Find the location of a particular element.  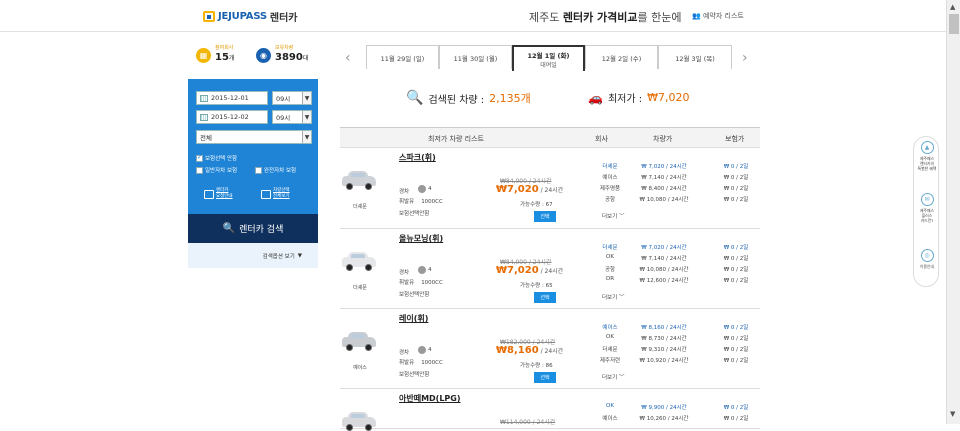

car-name-link: 아반떼MD(LPG) is located at coordinates (430, 398).